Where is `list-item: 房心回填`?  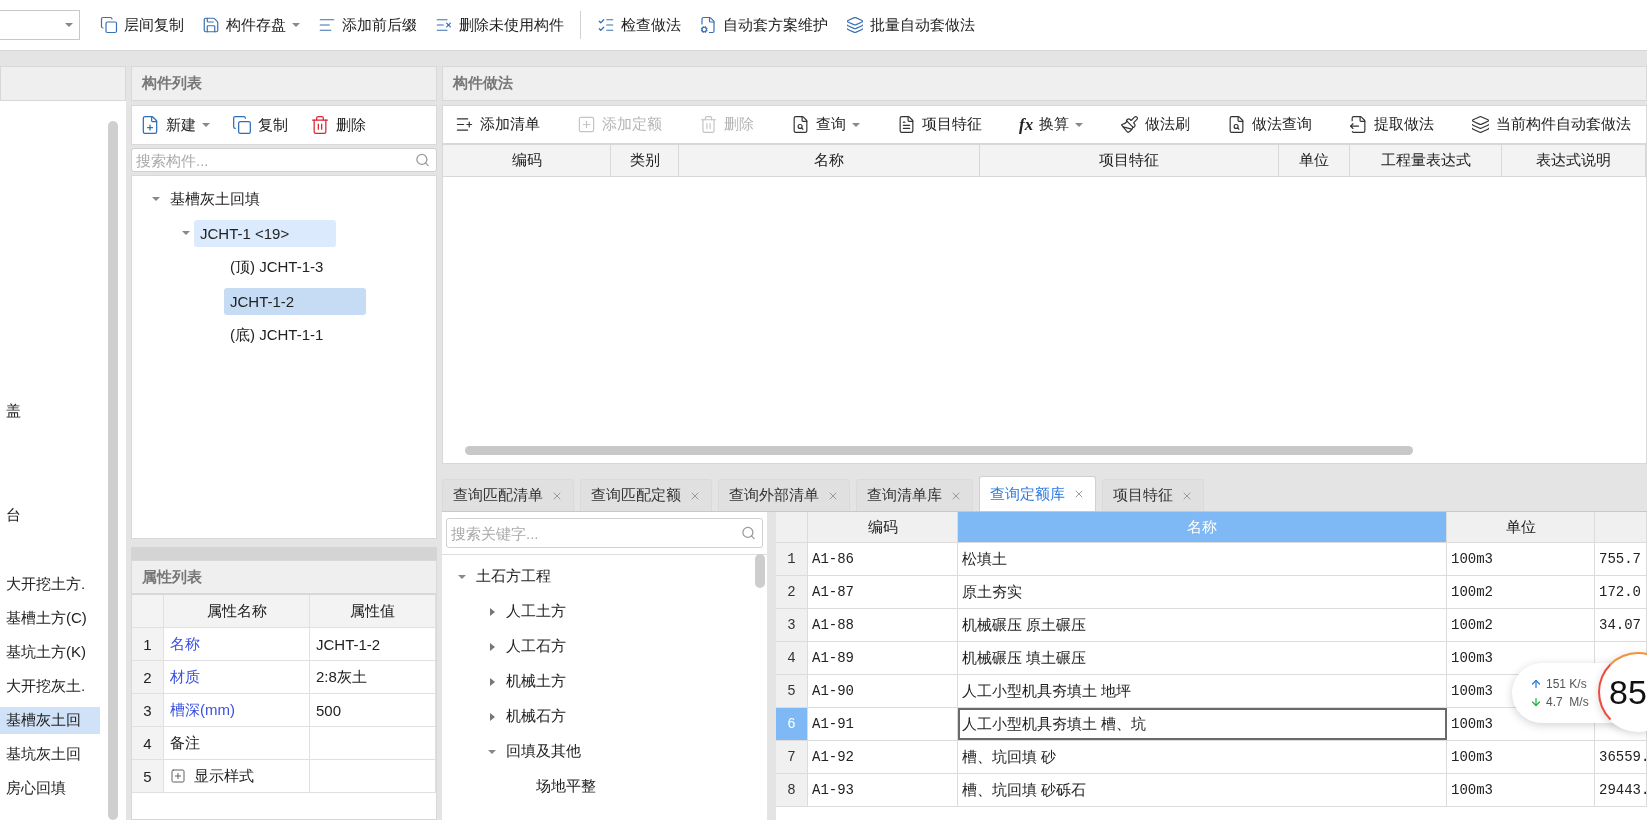 list-item: 房心回填 is located at coordinates (50, 788).